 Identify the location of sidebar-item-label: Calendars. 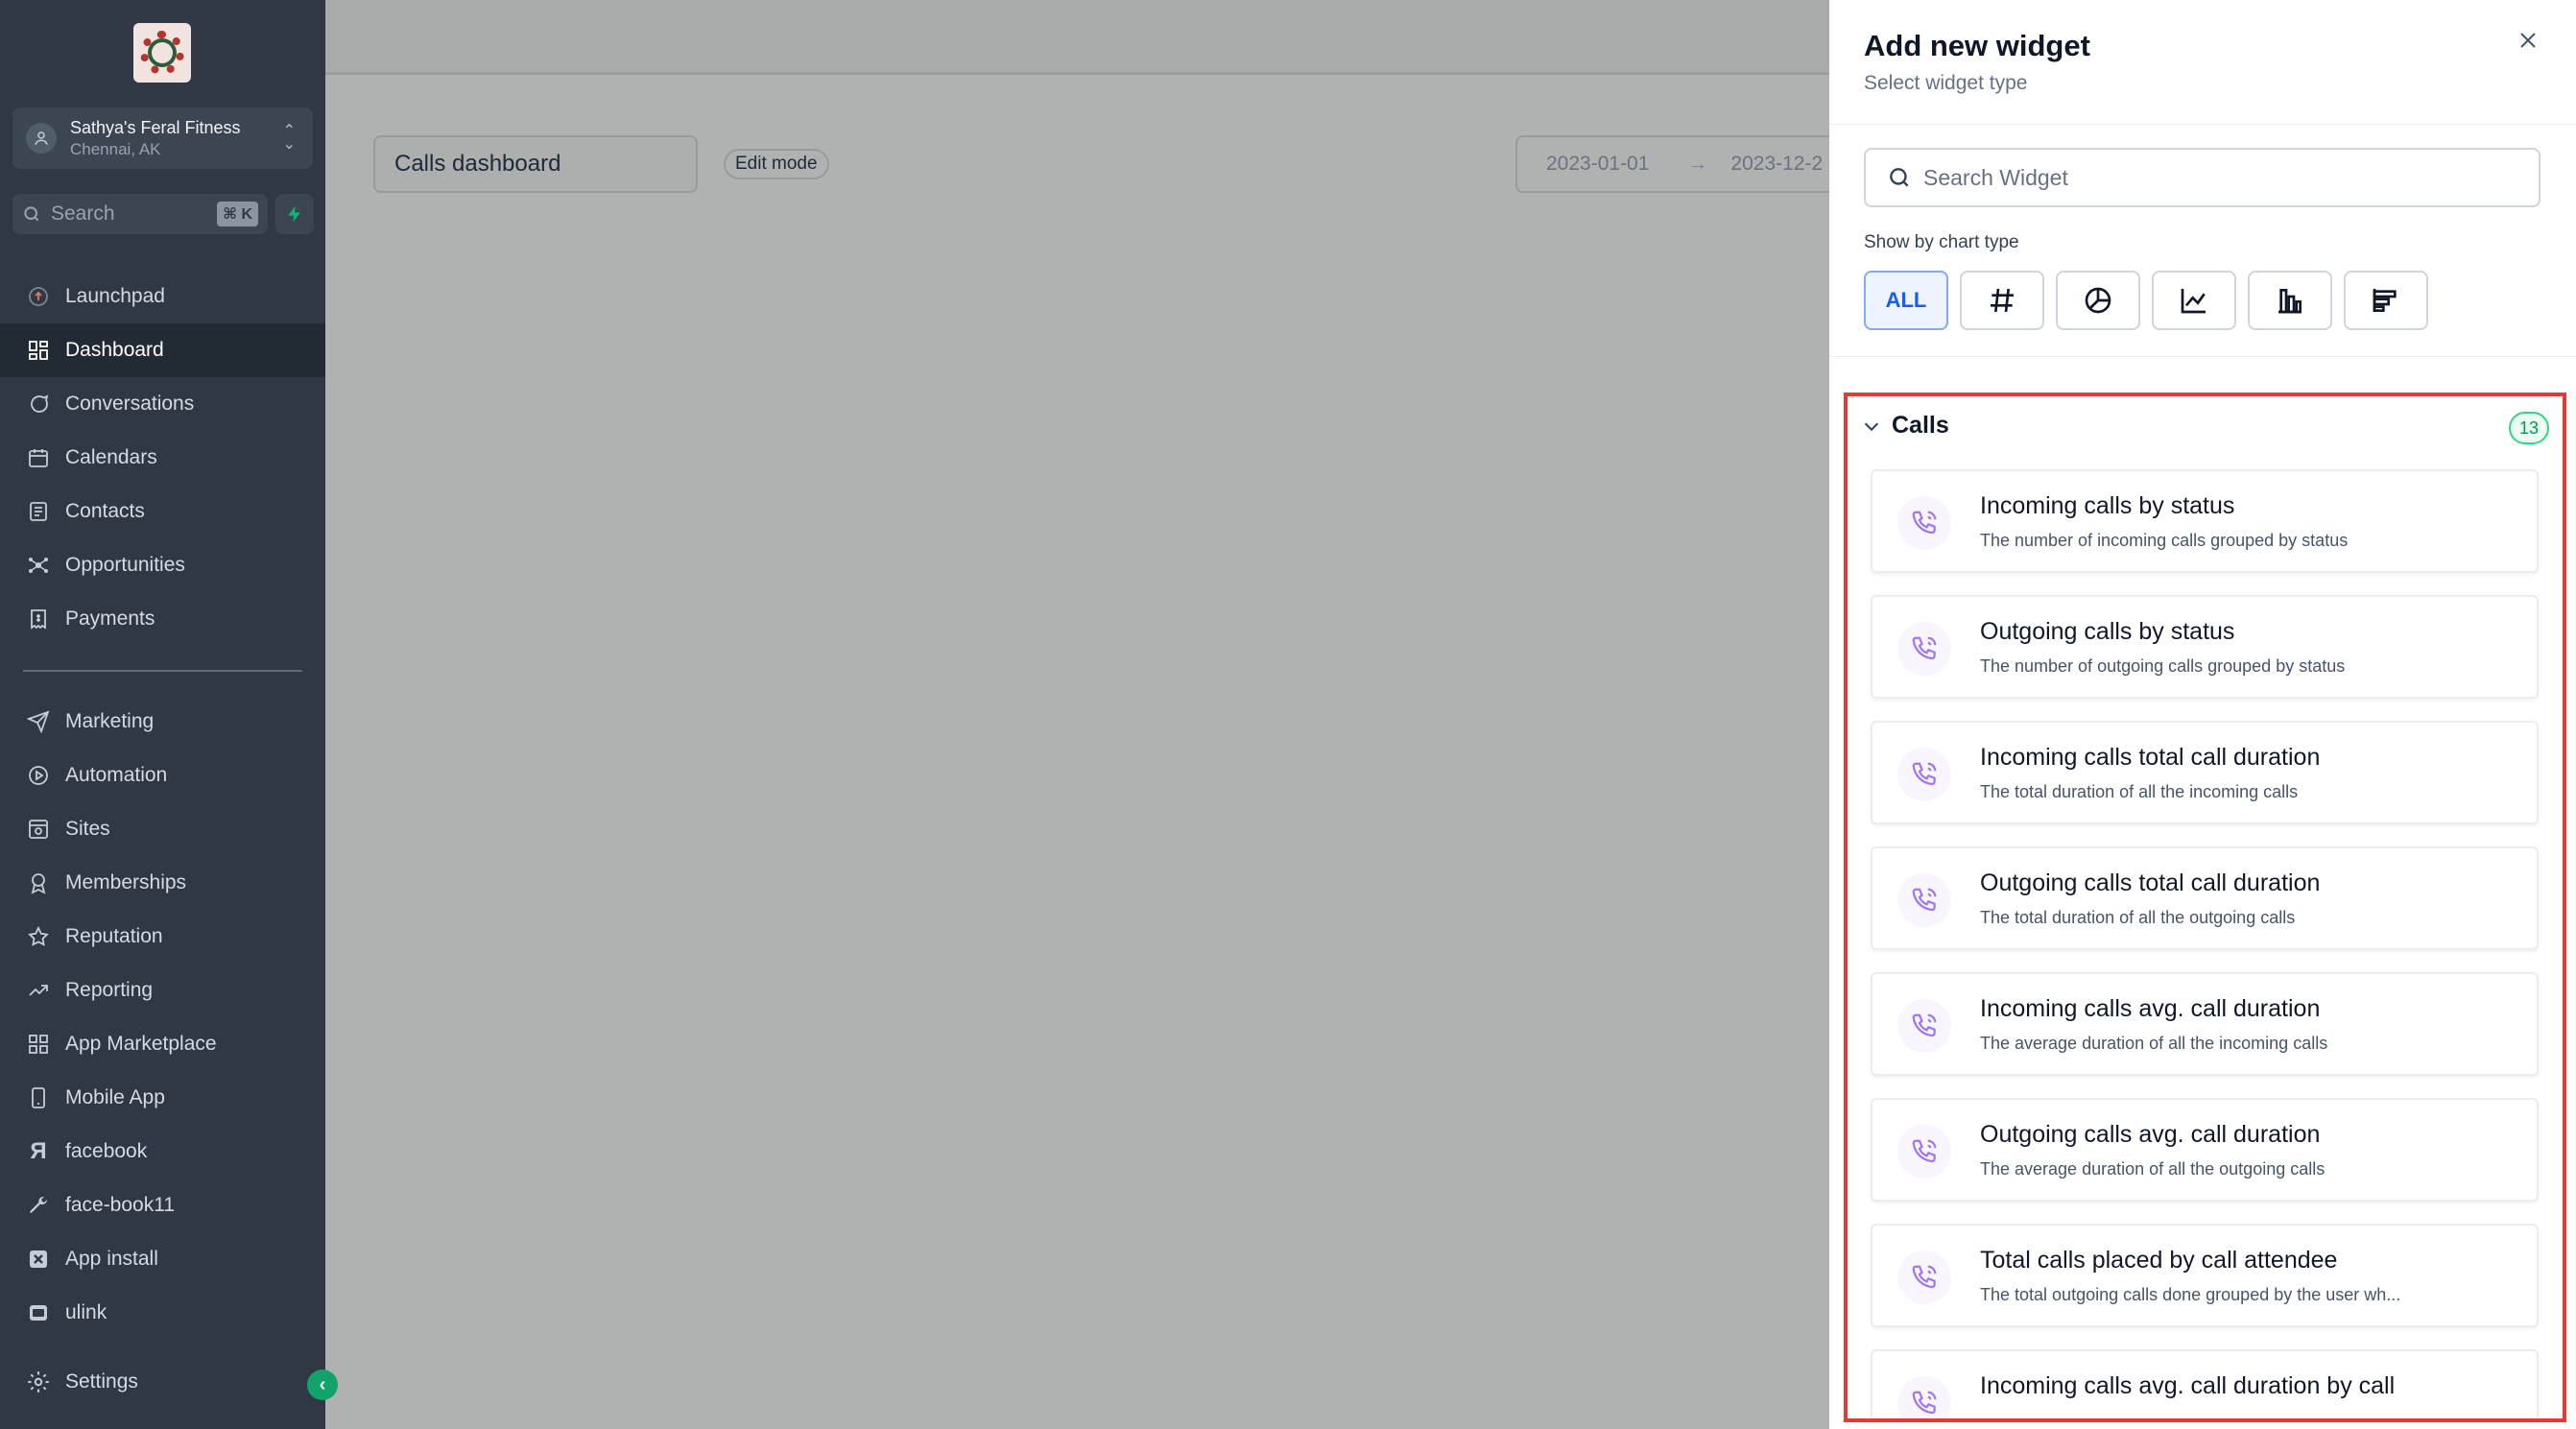
(111, 457).